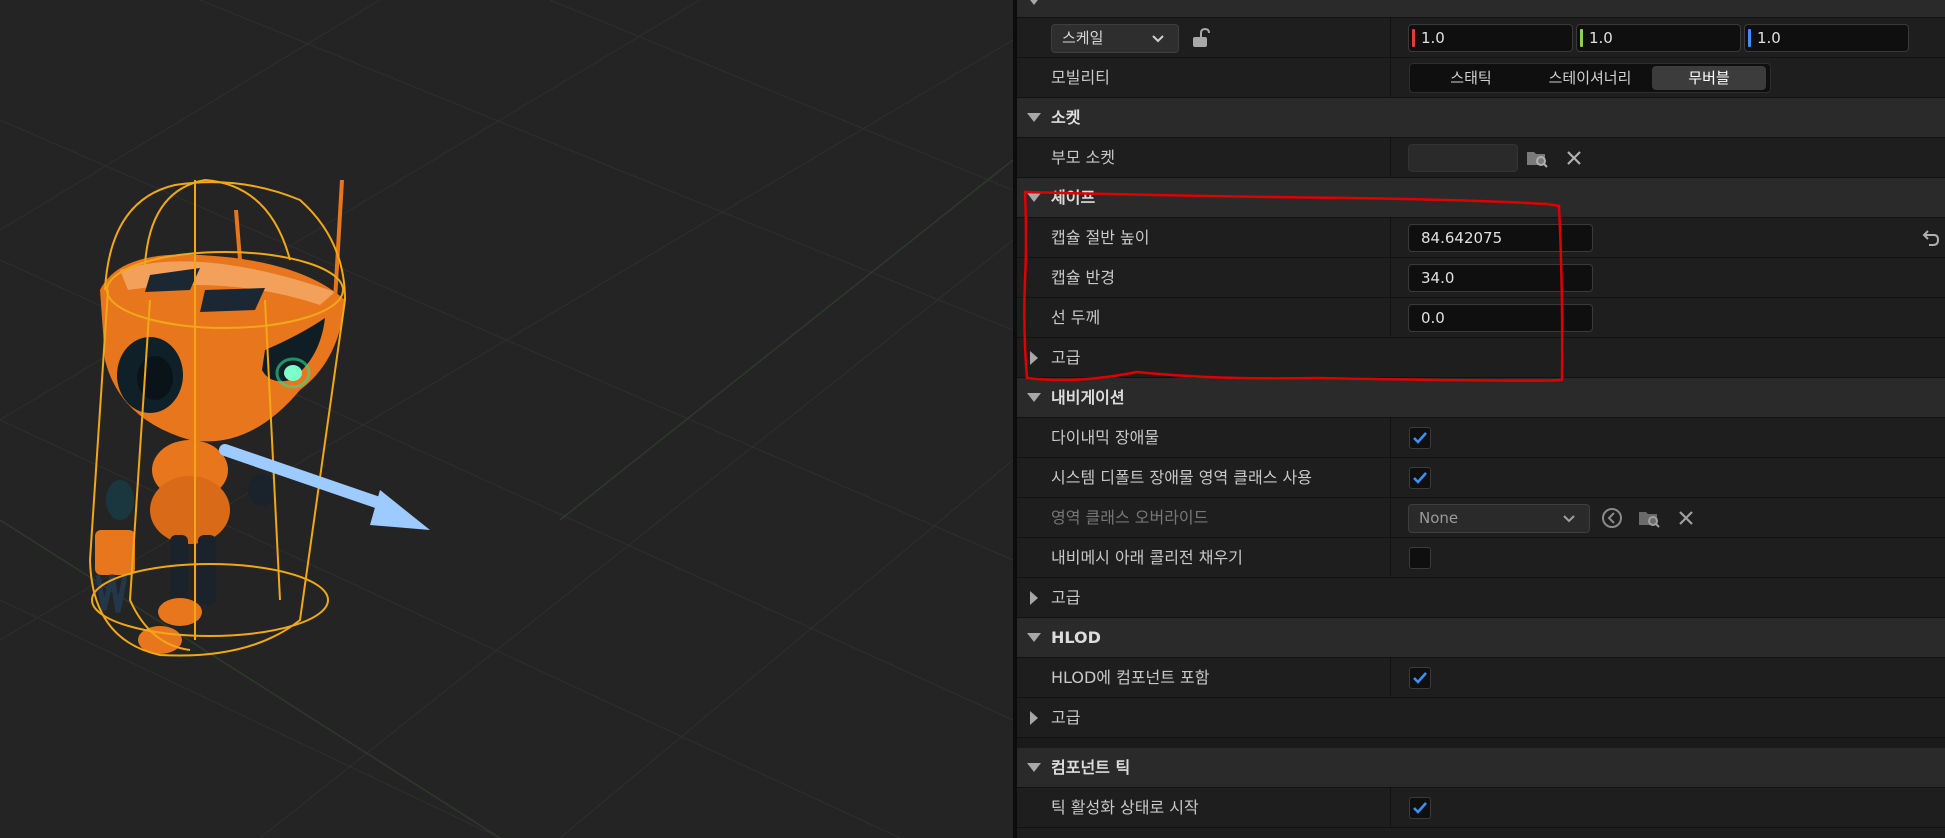  Describe the element at coordinates (1481, 358) in the screenshot. I see `shape-advanced-row: 고급` at that location.